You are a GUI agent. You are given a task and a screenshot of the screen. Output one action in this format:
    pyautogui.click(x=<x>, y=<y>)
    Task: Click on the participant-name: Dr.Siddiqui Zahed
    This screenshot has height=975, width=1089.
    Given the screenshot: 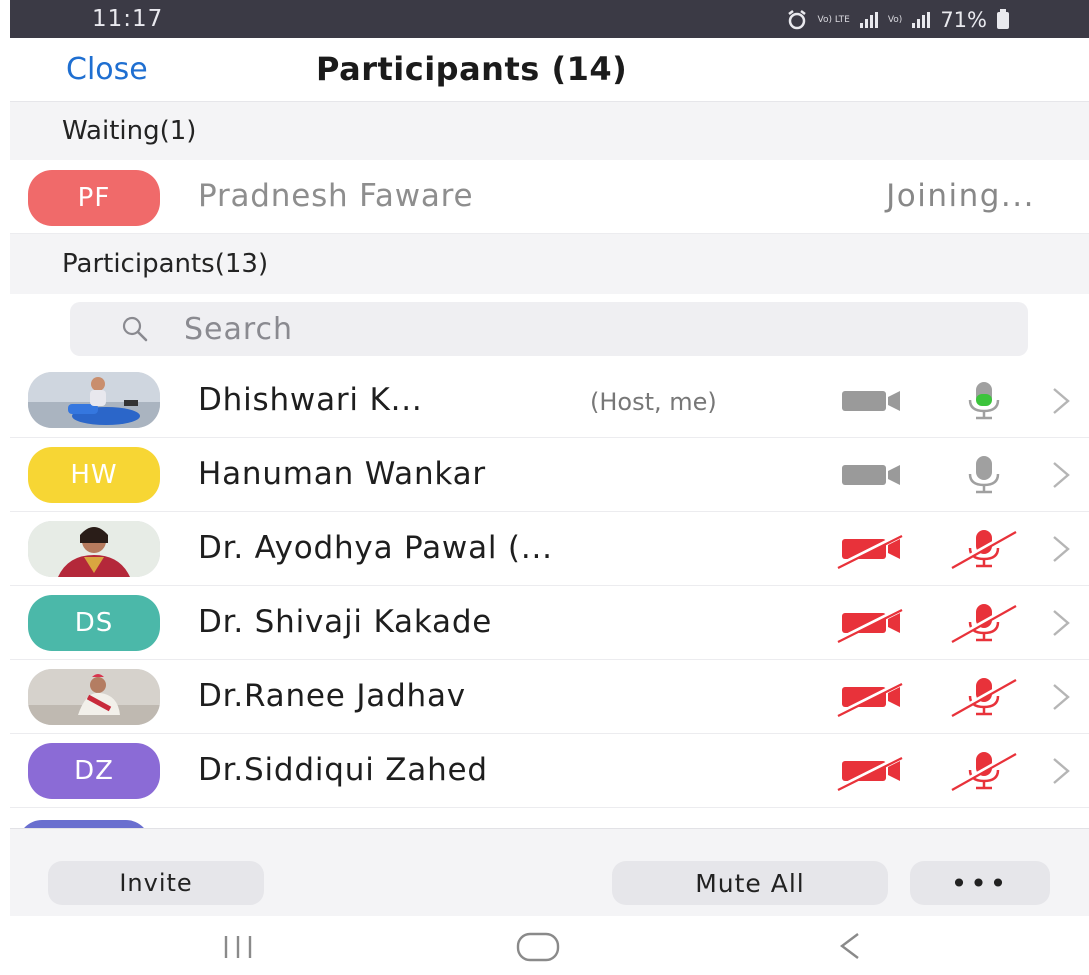 What is the action you would take?
    pyautogui.click(x=343, y=770)
    